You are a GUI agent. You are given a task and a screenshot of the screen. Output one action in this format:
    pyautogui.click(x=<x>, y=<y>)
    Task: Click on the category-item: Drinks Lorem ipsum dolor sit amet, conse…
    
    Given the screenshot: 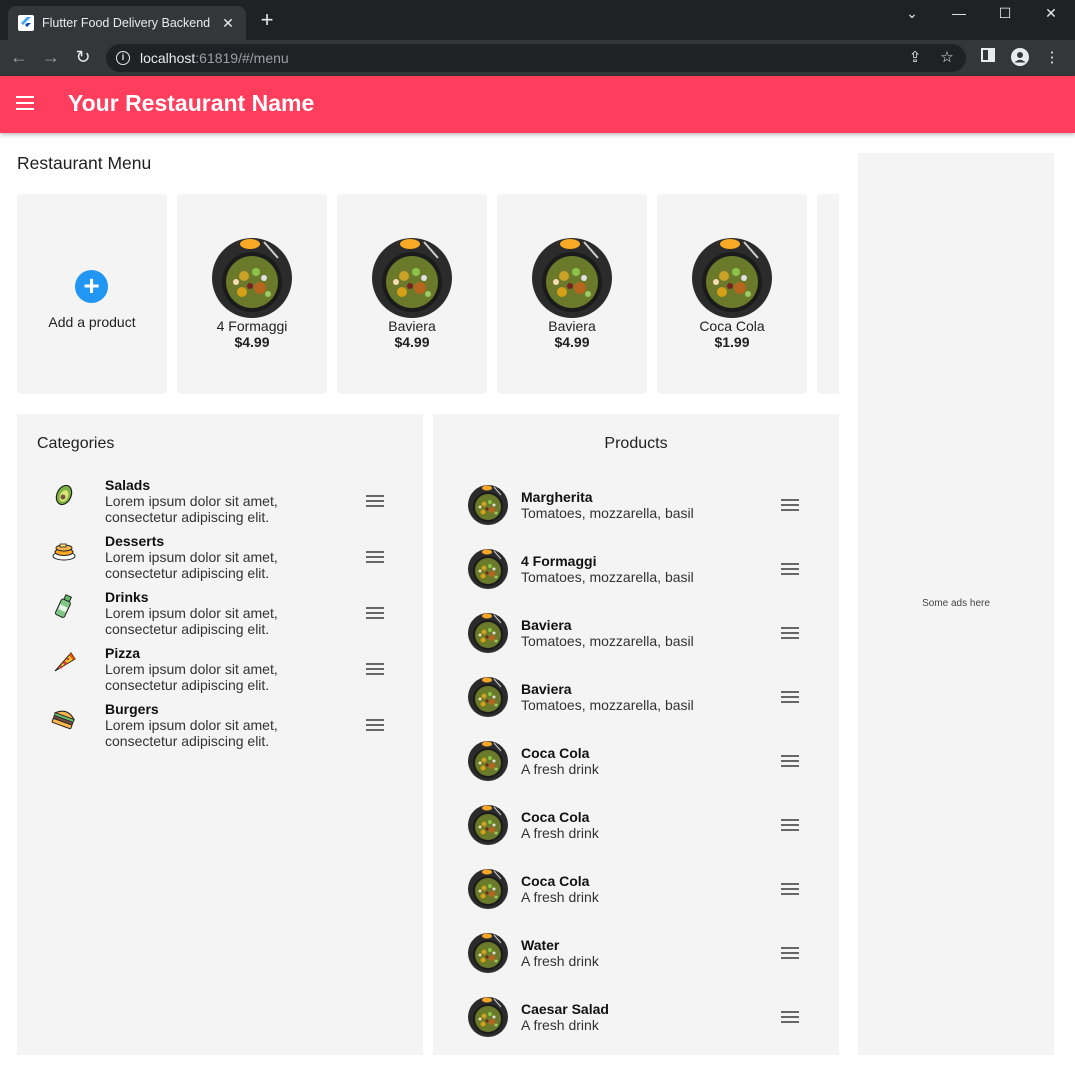 What is the action you would take?
    pyautogui.click(x=220, y=617)
    